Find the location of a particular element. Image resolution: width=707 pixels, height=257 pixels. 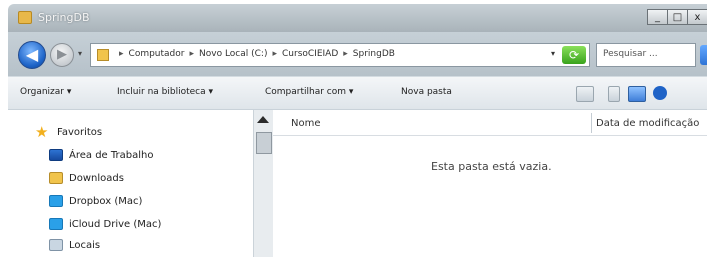

sidebar-item-label: Downloads is located at coordinates (96, 178).